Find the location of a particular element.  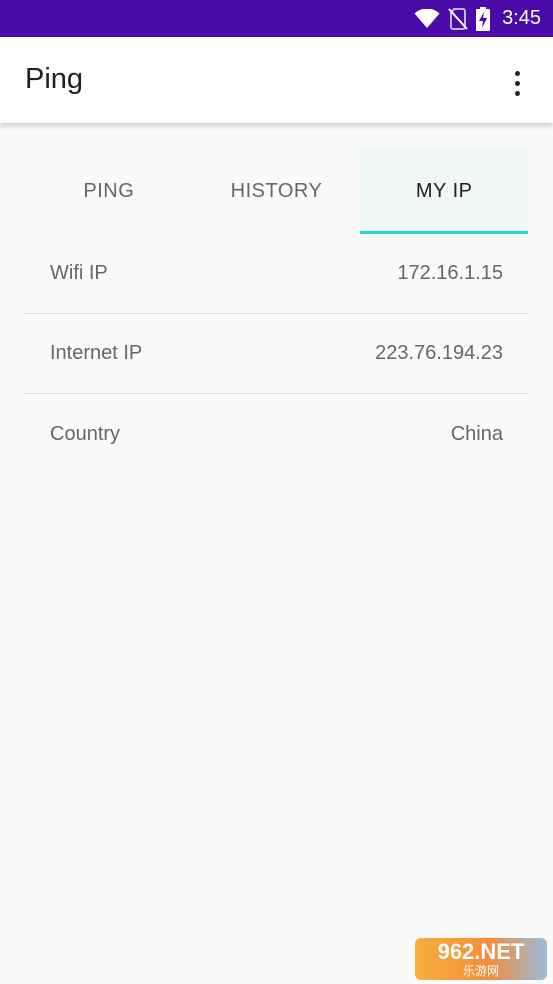

watermark-logo: 962.NET 乐游网 is located at coordinates (481, 959).